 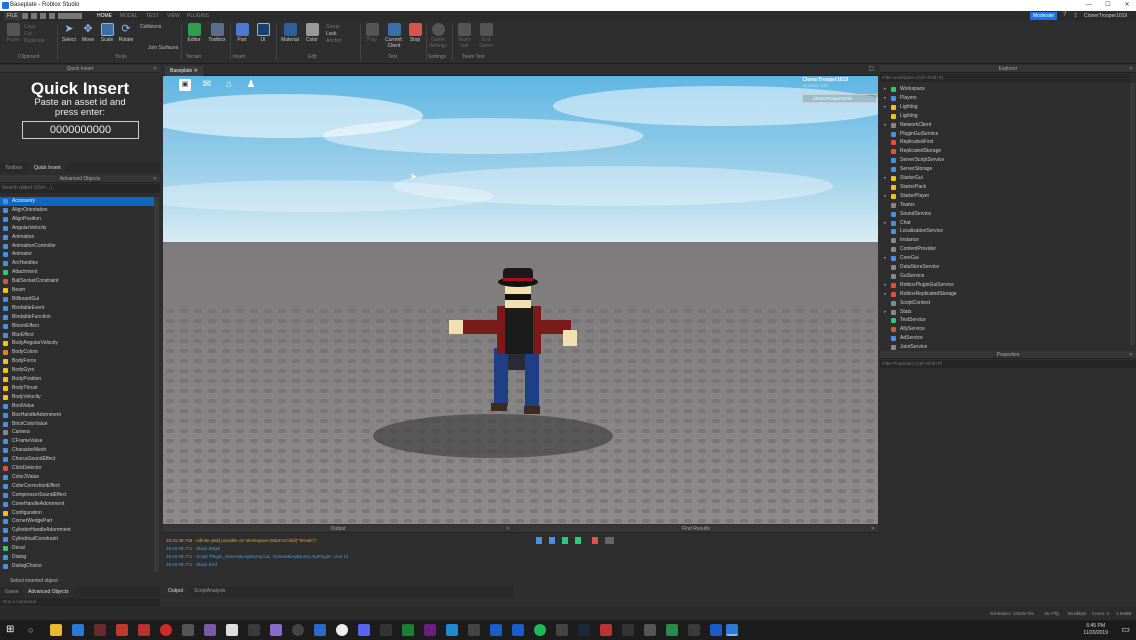 What do you see at coordinates (34, 34) in the screenshot?
I see `cut-button: Cut` at bounding box center [34, 34].